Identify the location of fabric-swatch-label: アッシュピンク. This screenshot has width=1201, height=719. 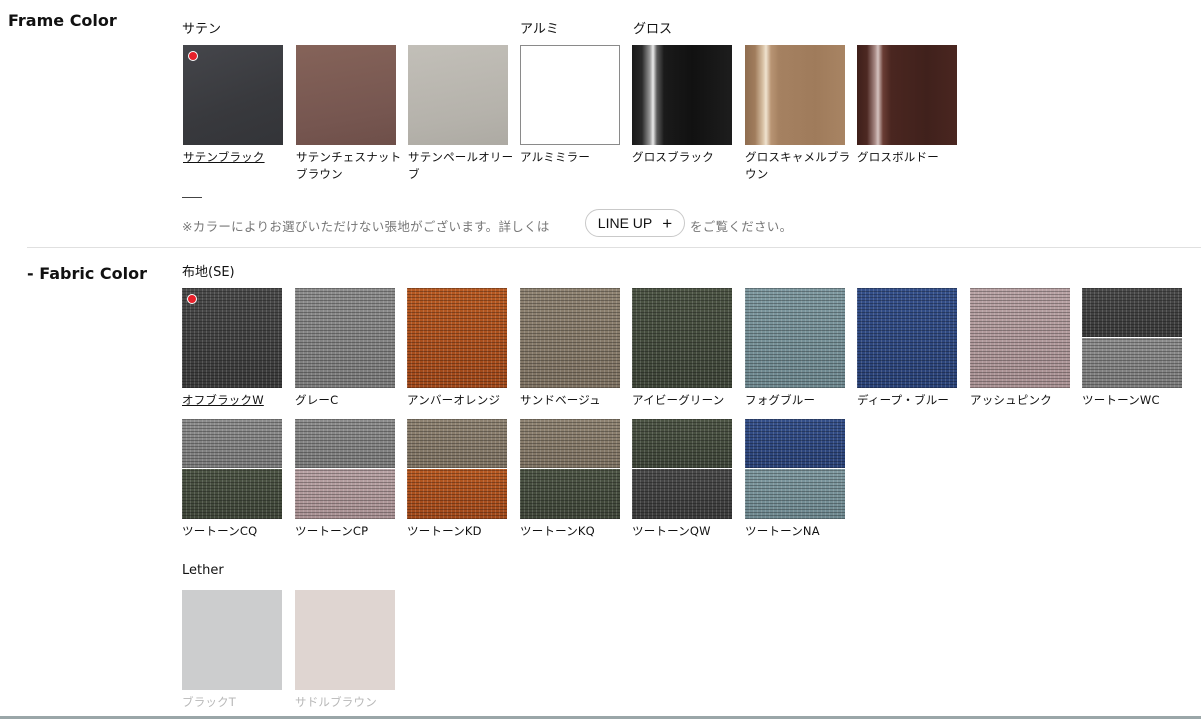
(1011, 400).